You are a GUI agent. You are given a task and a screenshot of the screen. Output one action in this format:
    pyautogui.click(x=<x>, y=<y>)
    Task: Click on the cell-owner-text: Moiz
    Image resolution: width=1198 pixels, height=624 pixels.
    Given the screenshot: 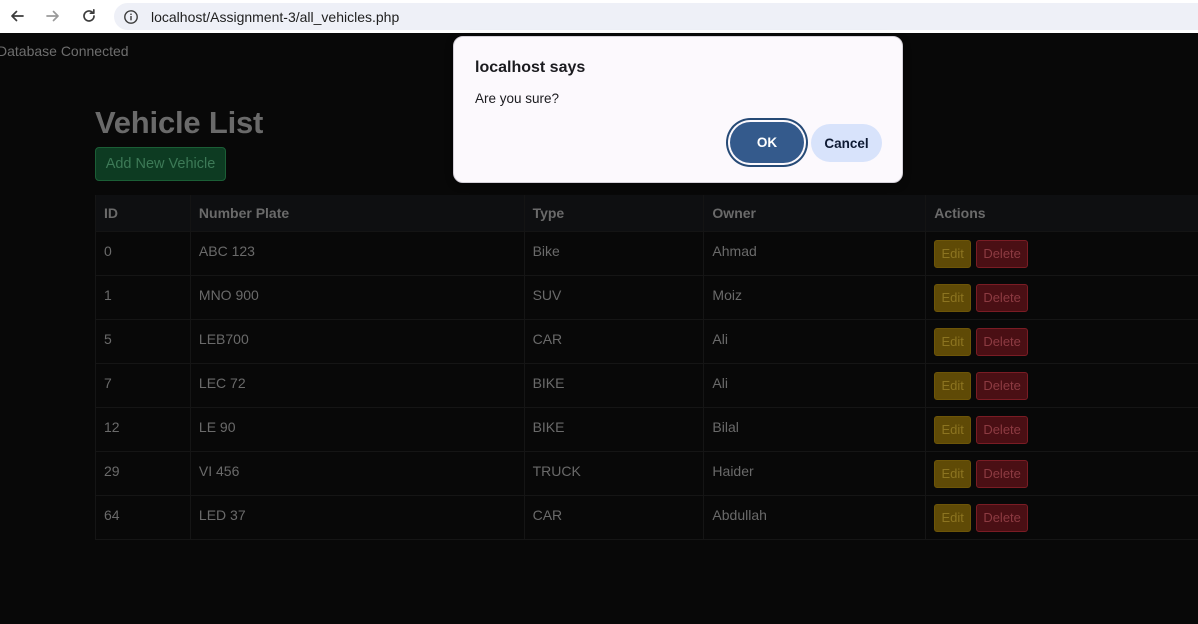 What is the action you would take?
    pyautogui.click(x=727, y=294)
    